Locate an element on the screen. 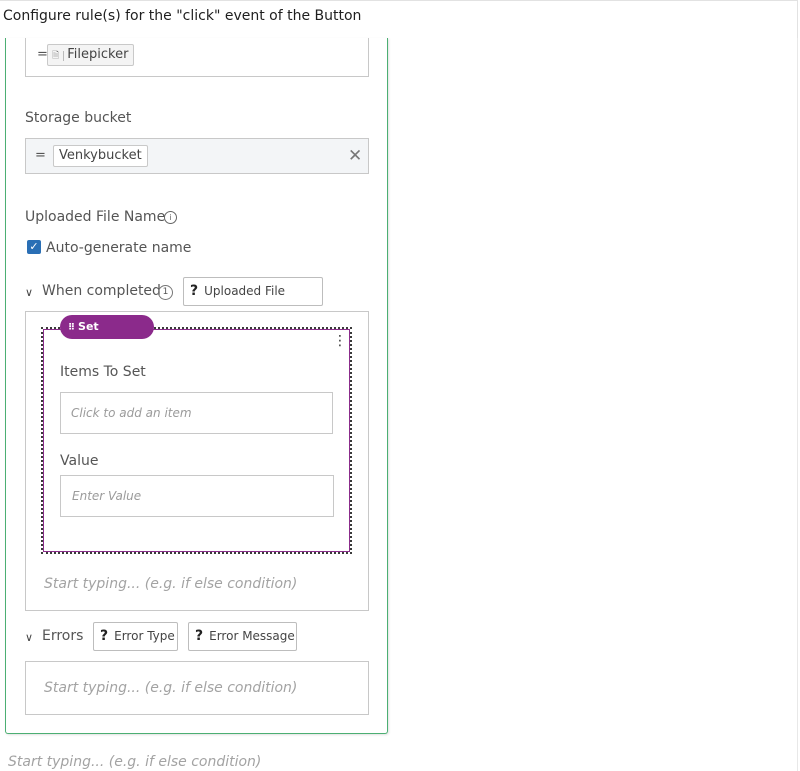  uploaded-file-name-param-chip: ?Uploaded File Name is located at coordinates (253, 301).